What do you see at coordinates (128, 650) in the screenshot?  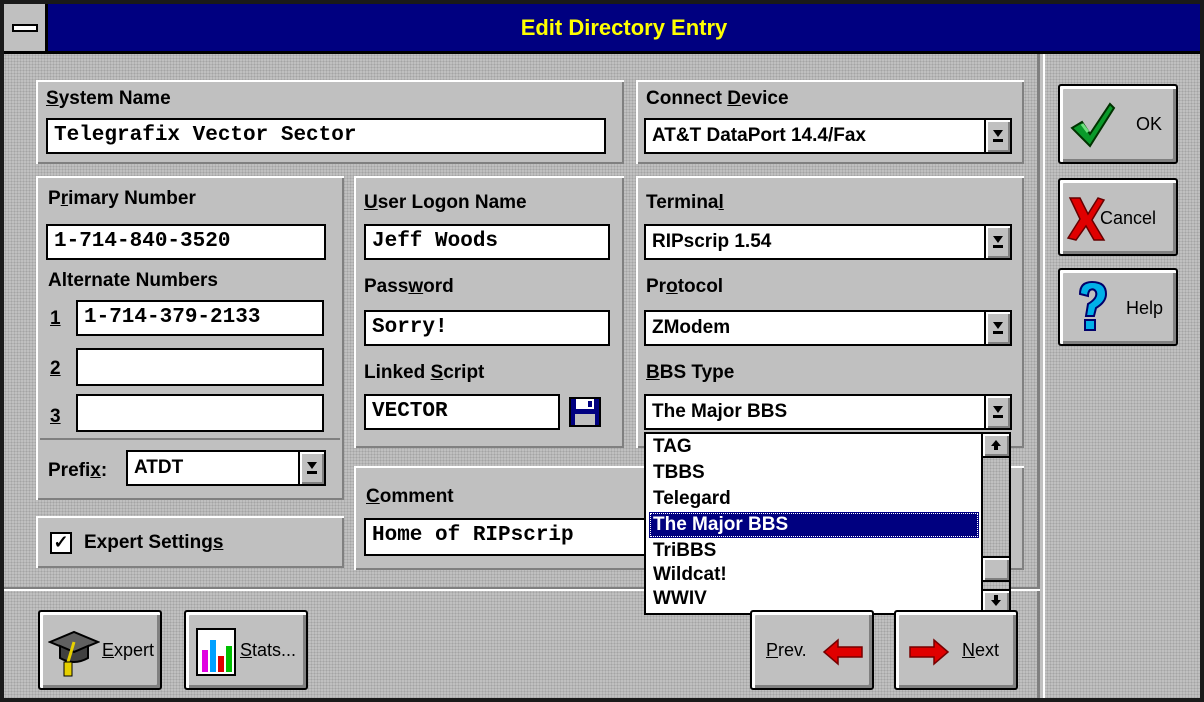 I see `expert-label: Expert` at bounding box center [128, 650].